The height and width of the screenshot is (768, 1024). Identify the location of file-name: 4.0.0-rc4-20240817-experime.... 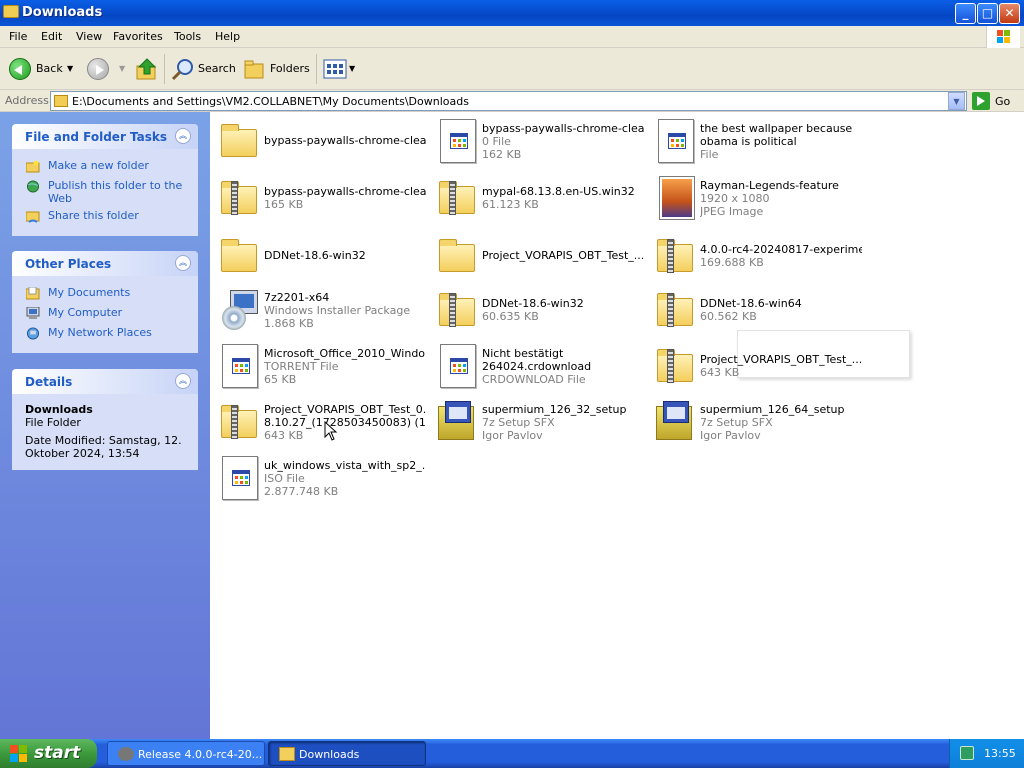
(781, 249).